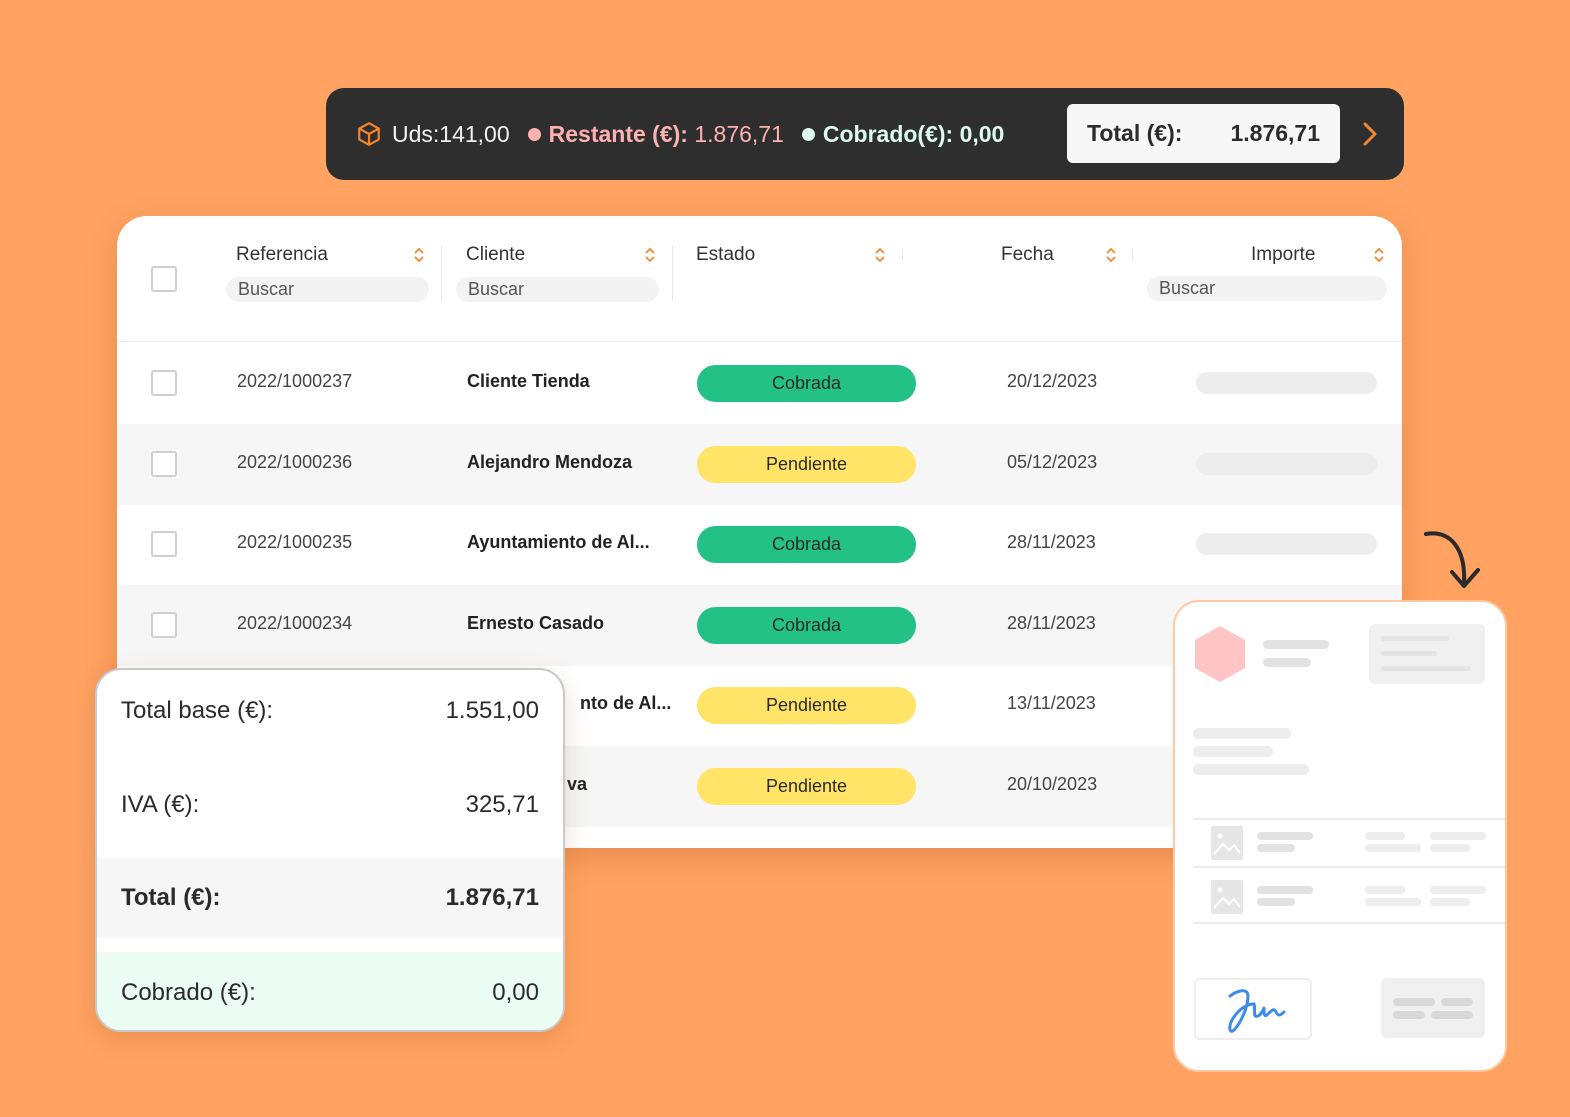  I want to click on remaining-label: Restante (€):, so click(618, 133).